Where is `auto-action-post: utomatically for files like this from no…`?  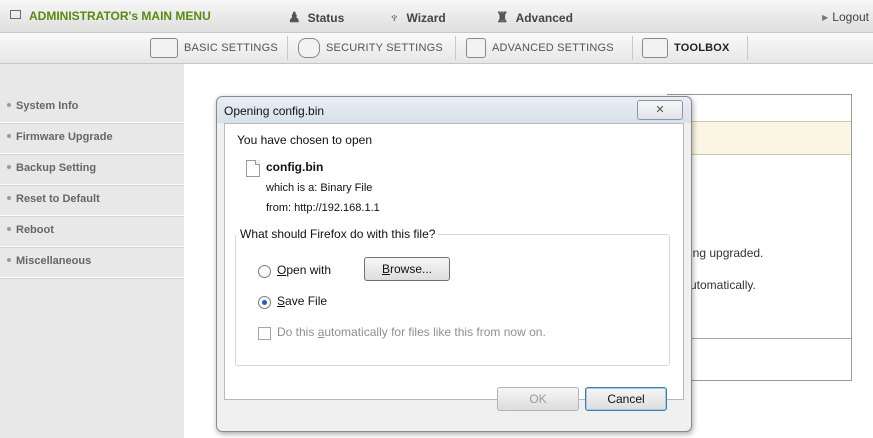
auto-action-post: utomatically for files like this from no… is located at coordinates (435, 332).